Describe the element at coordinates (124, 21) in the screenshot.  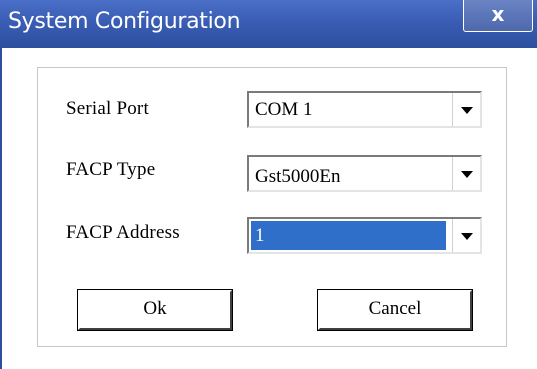
I see `window-title: System Configuration` at that location.